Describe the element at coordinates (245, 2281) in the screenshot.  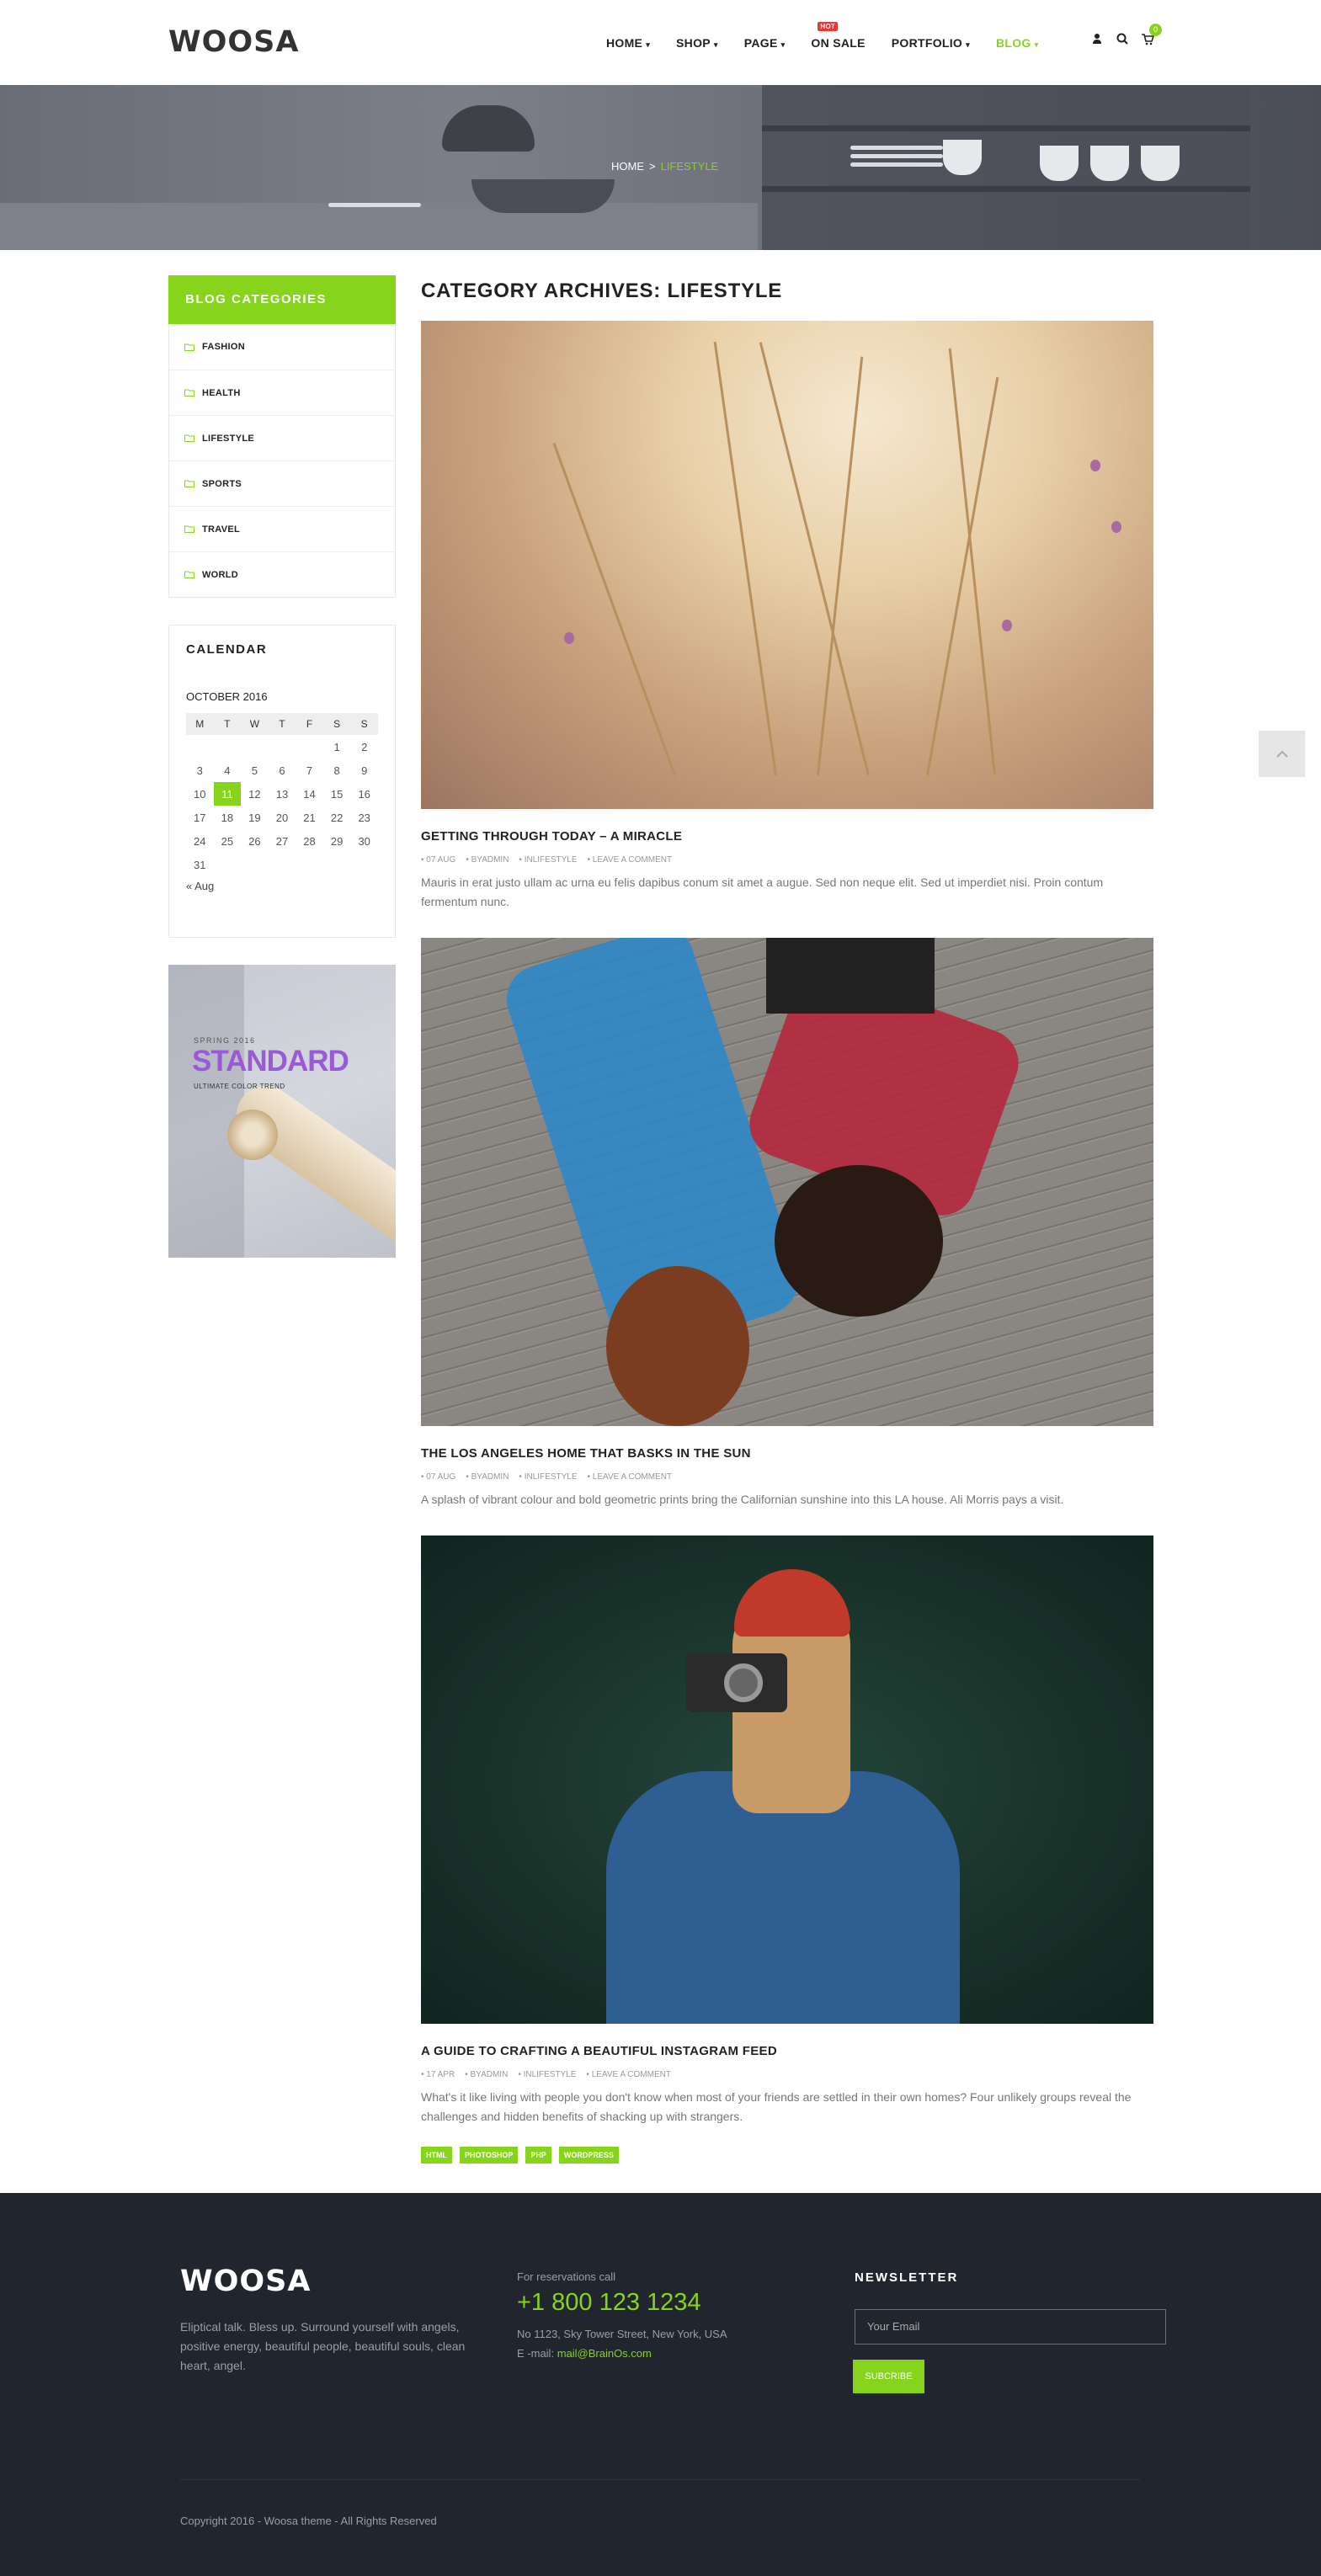
I see `footer-logo: WOOSA` at that location.